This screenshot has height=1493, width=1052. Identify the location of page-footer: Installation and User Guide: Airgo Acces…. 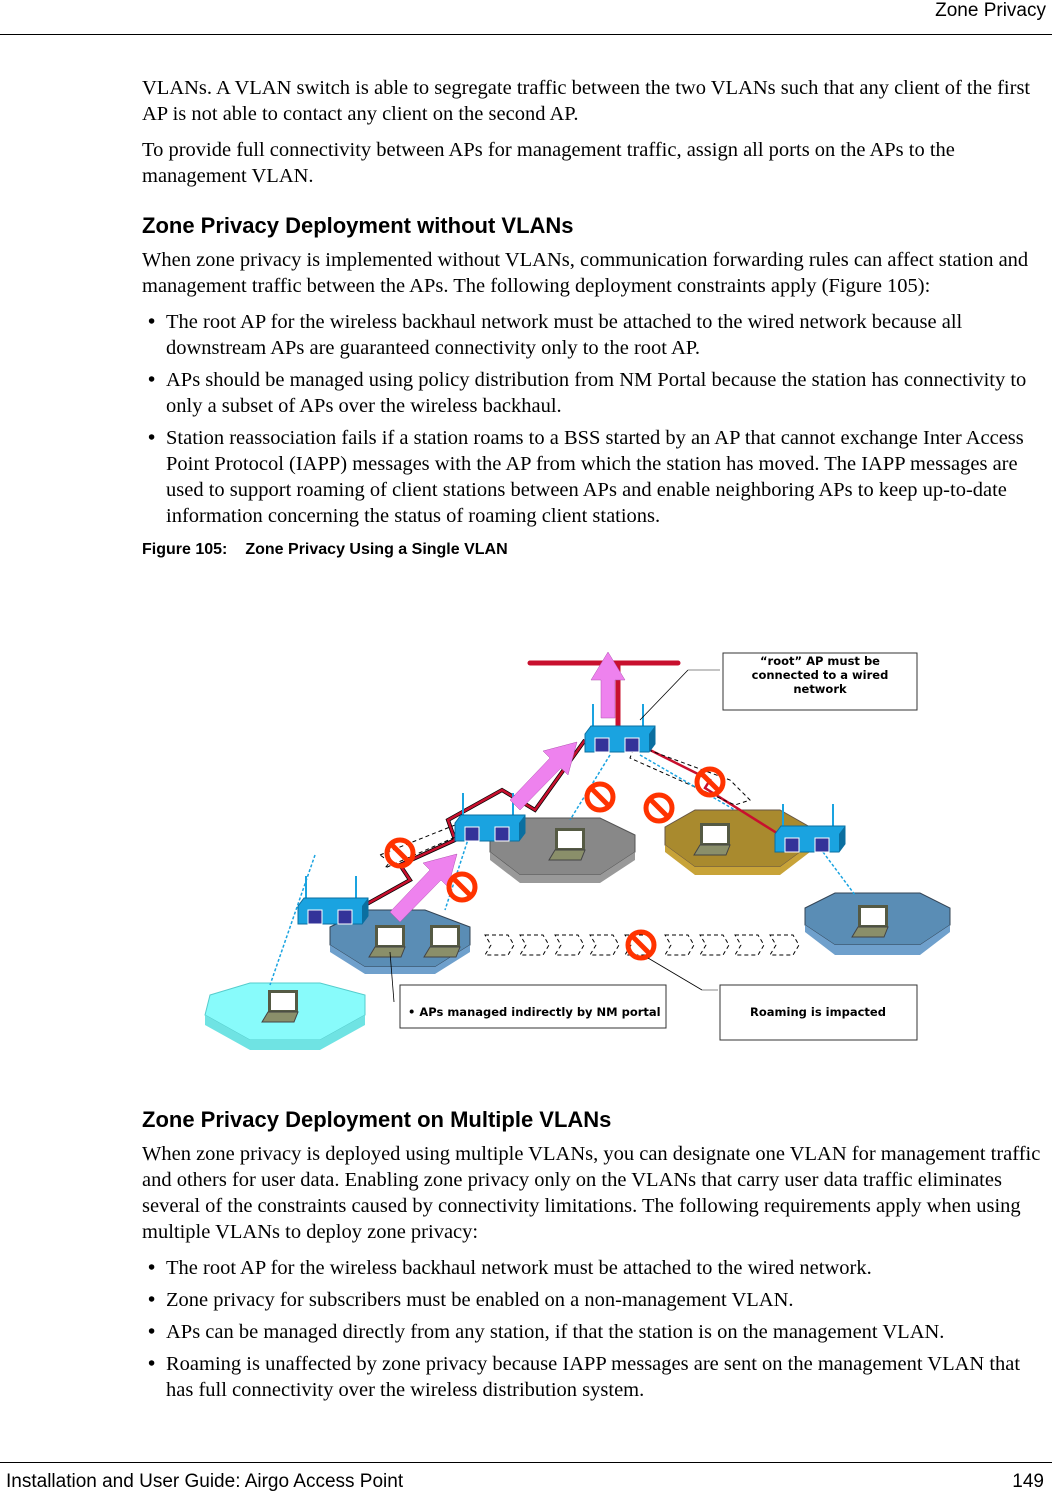
(526, 1477).